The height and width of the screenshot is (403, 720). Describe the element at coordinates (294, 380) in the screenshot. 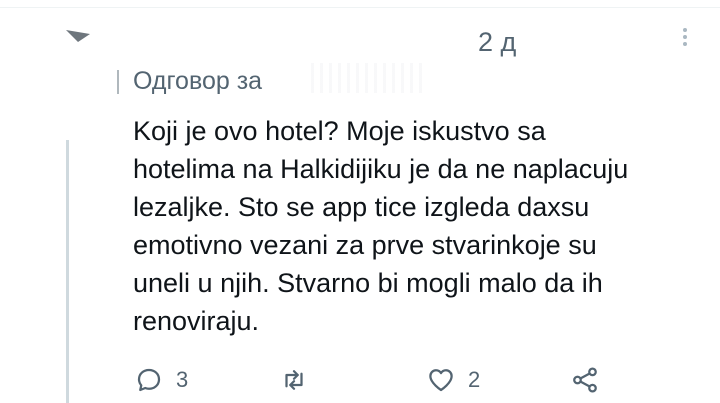

I see `retweet-icon` at that location.